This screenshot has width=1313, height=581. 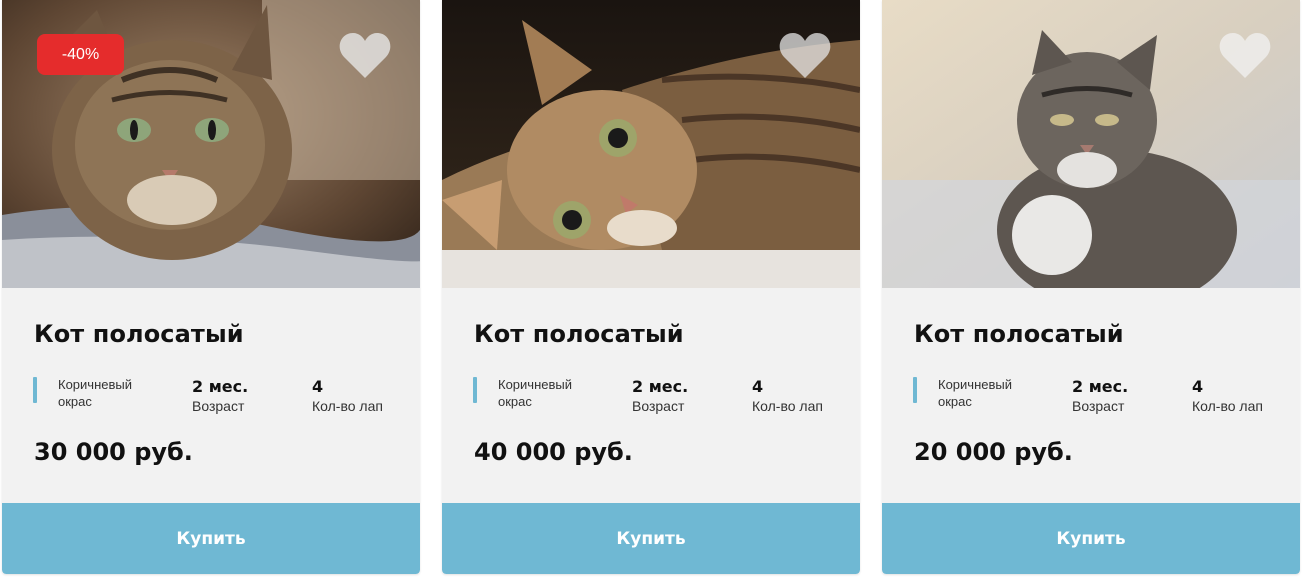 I want to click on price: 30 000 руб., so click(x=113, y=452).